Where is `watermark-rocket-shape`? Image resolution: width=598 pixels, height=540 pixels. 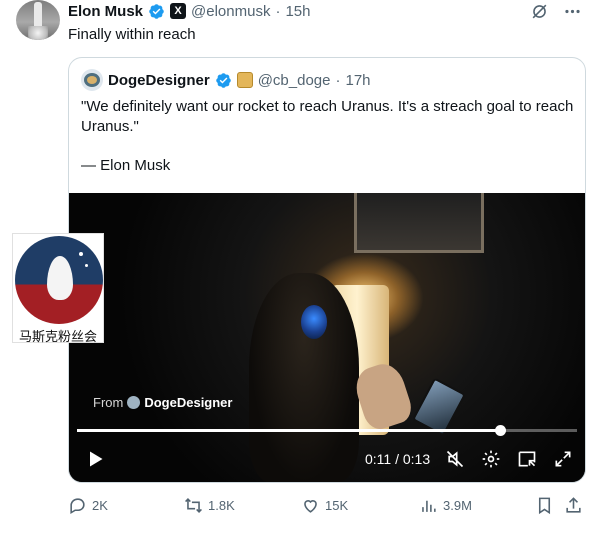
watermark-rocket-shape is located at coordinates (60, 278).